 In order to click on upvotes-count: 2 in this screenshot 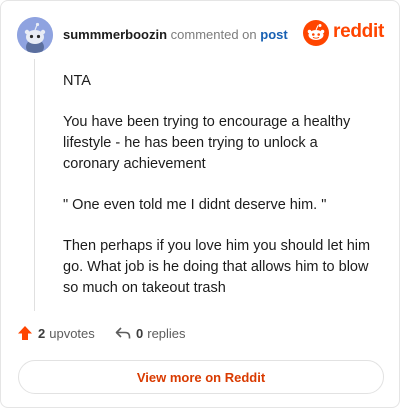, I will do `click(42, 333)`.